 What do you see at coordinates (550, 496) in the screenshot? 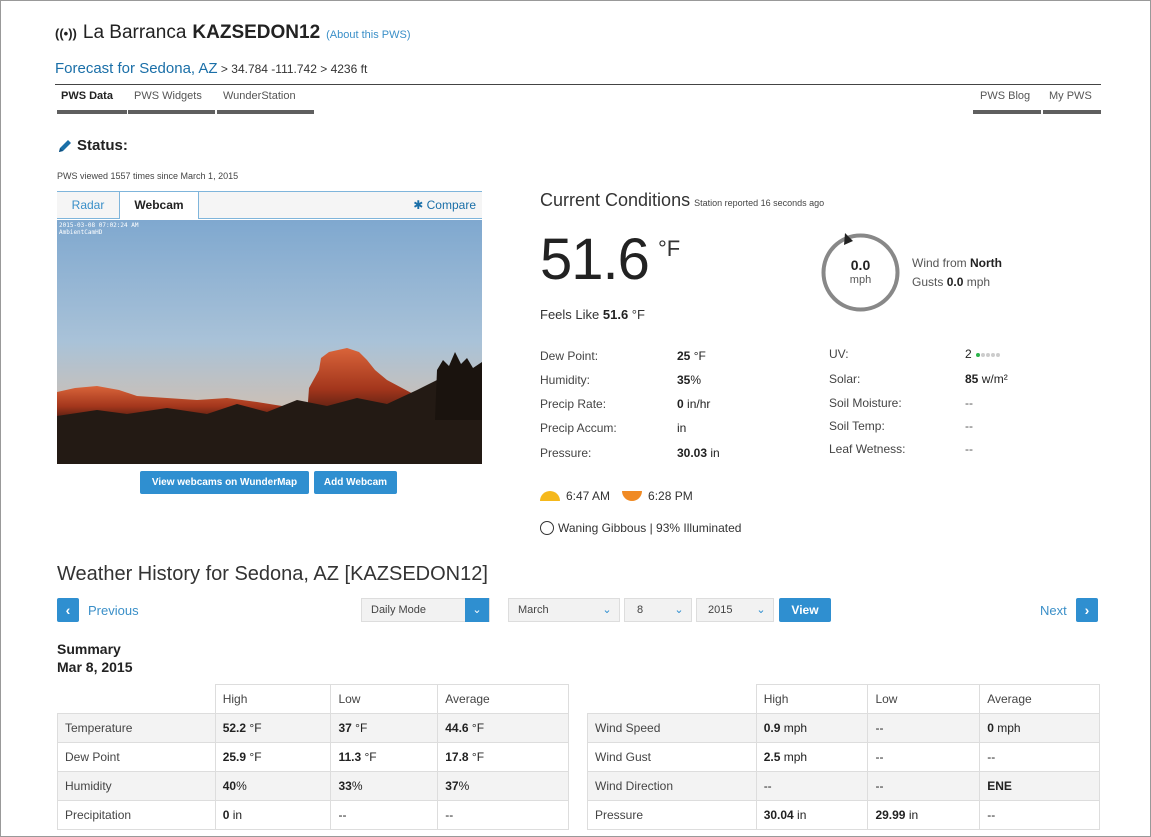
I see `sunrise-icon` at bounding box center [550, 496].